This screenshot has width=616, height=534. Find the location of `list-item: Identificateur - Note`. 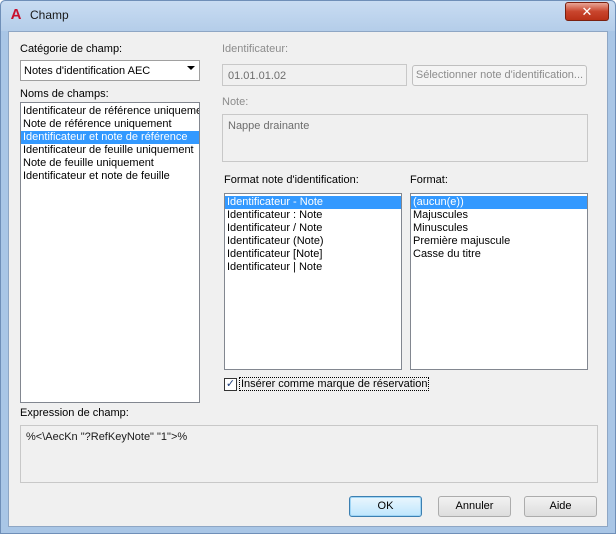

list-item: Identificateur - Note is located at coordinates (313, 202).